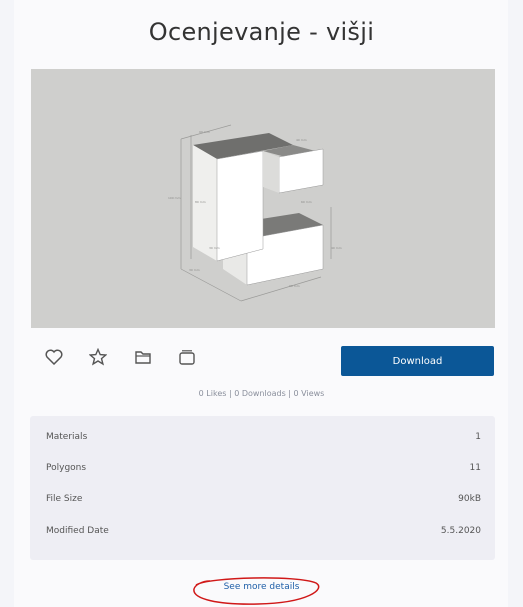 The image size is (523, 607). What do you see at coordinates (67, 437) in the screenshot?
I see `detail-label: Materials` at bounding box center [67, 437].